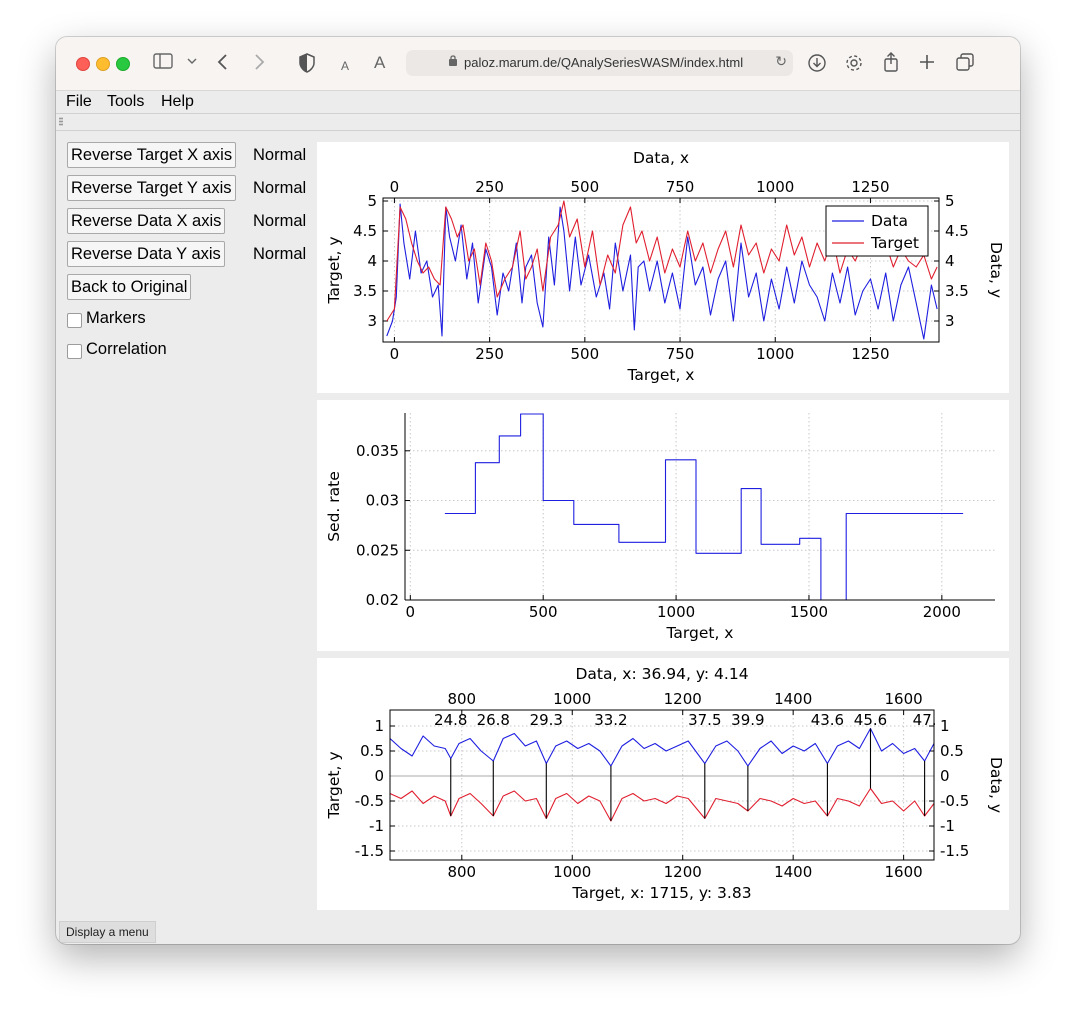 Image resolution: width=1076 pixels, height=1019 pixels. I want to click on chart-title: Data, x: 36.94, y: 4.14, so click(661, 674).